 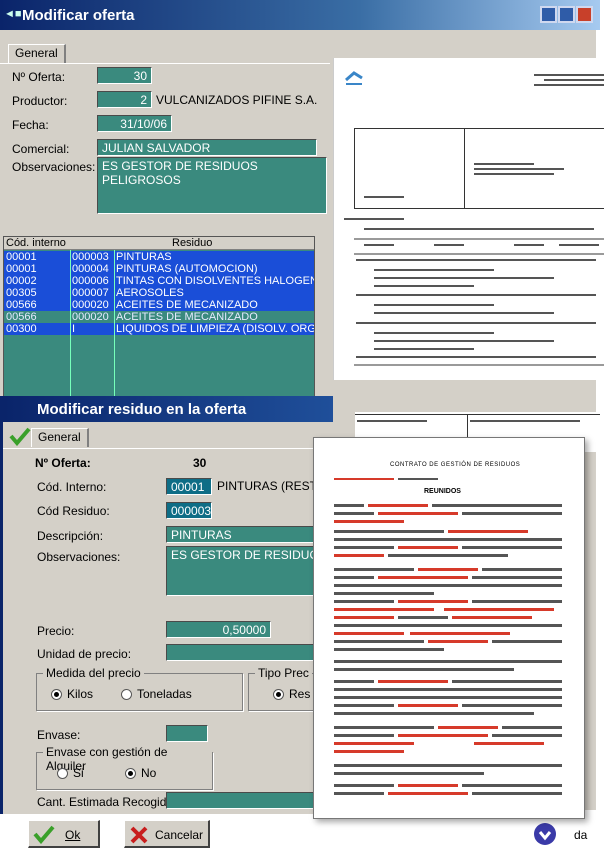 What do you see at coordinates (584, 14) in the screenshot?
I see `close-button` at bounding box center [584, 14].